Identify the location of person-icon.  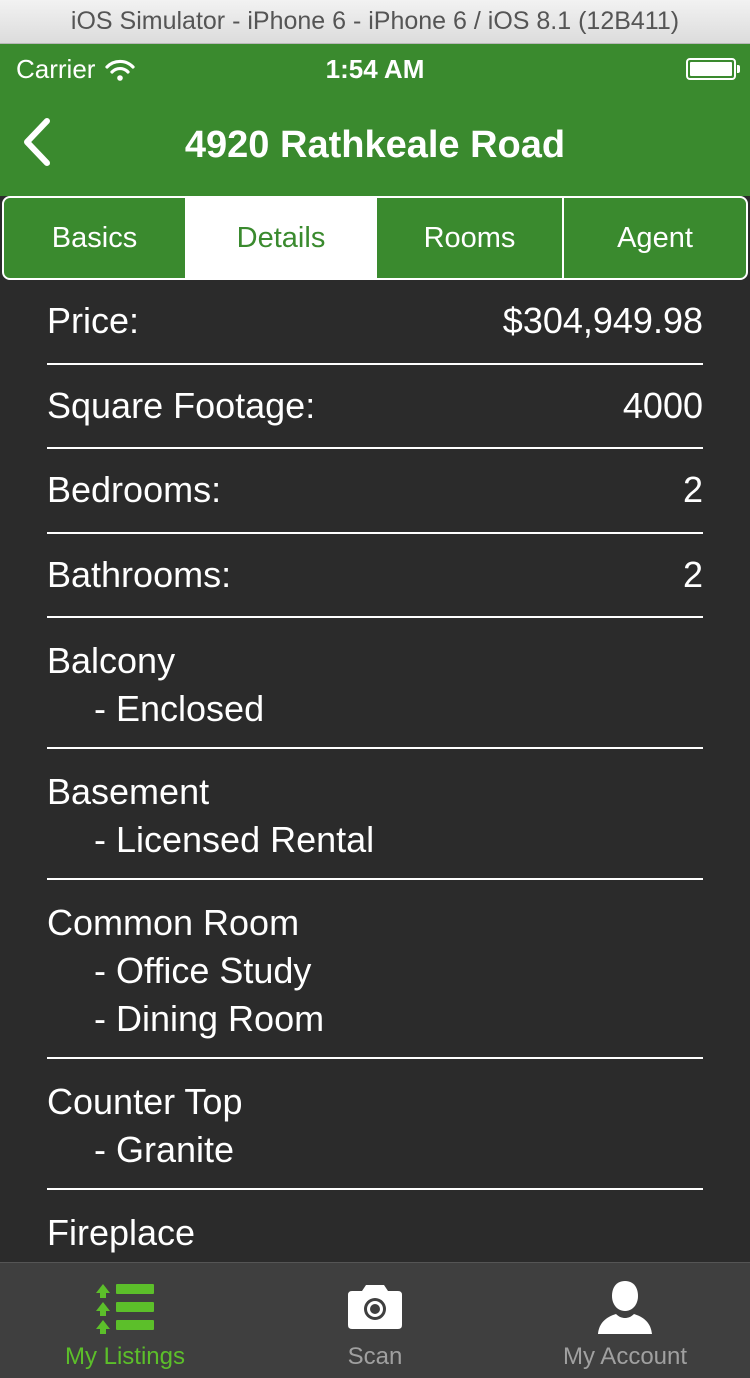
(625, 1307).